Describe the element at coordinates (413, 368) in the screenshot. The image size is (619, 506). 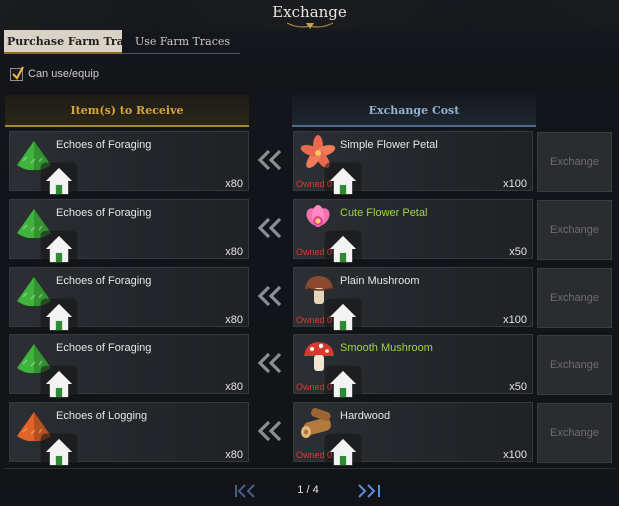
I see `cost-item-card: Smooth Mushroom Owned 0 x50` at that location.